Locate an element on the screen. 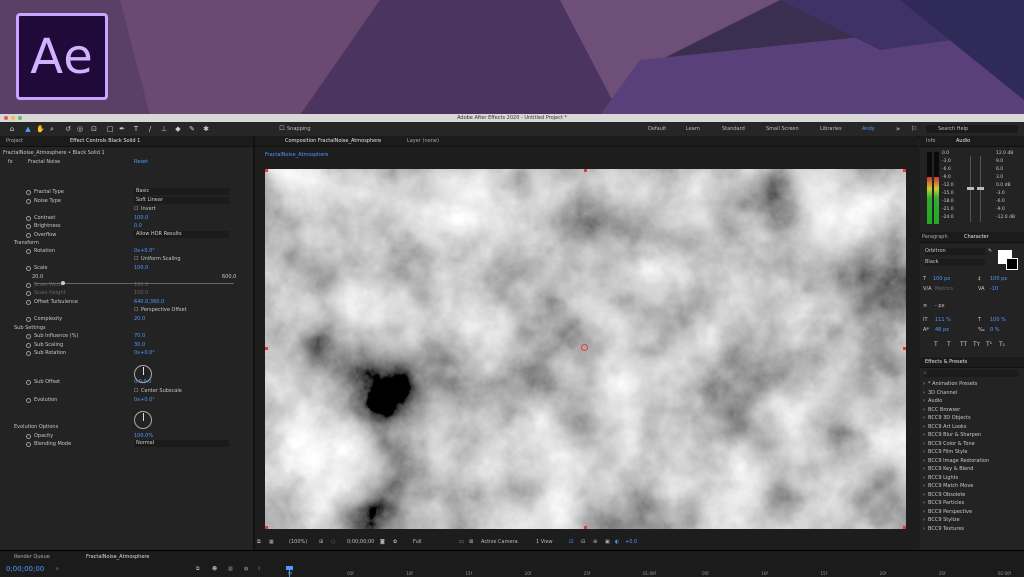  effects-category: 3D Channel is located at coordinates (942, 393).